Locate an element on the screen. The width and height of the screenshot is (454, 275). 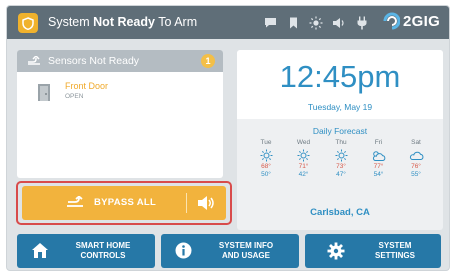
sensors-header-label: Sensors Not Ready is located at coordinates (94, 61).